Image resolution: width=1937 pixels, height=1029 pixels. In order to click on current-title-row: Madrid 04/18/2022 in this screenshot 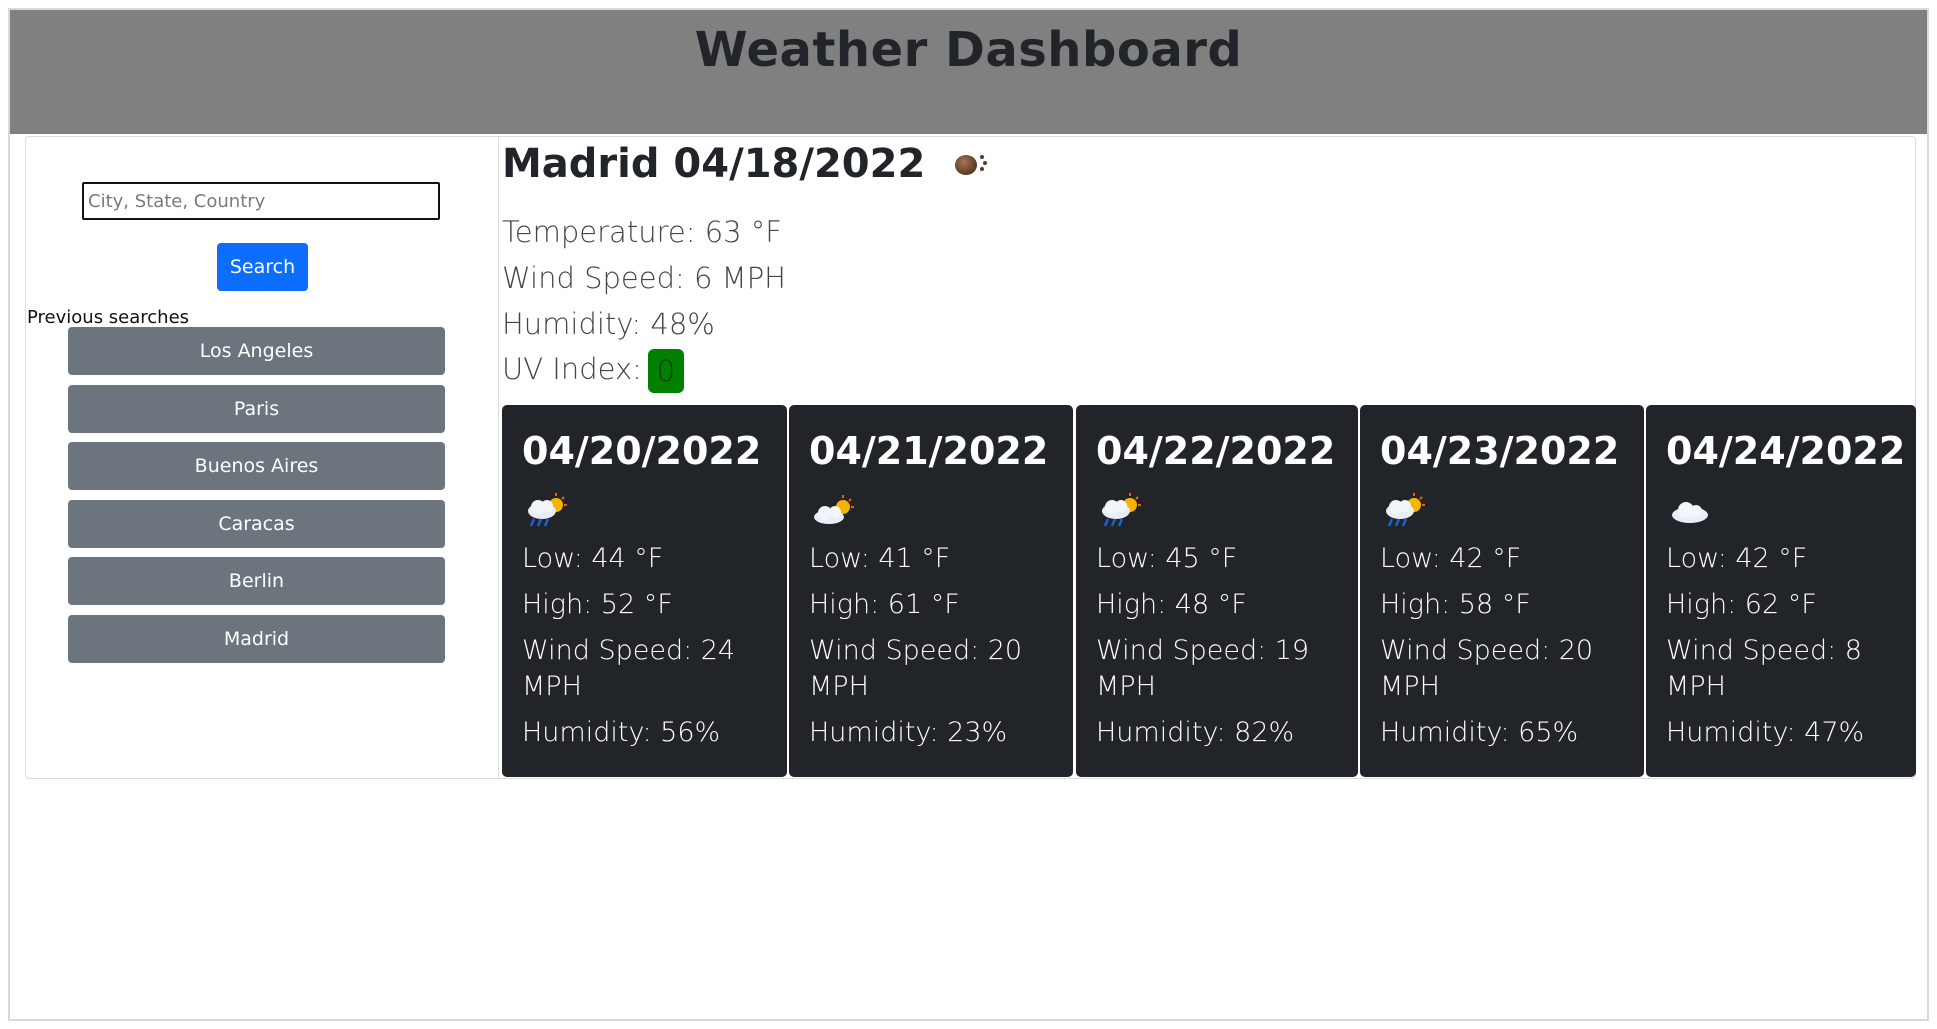, I will do `click(745, 164)`.